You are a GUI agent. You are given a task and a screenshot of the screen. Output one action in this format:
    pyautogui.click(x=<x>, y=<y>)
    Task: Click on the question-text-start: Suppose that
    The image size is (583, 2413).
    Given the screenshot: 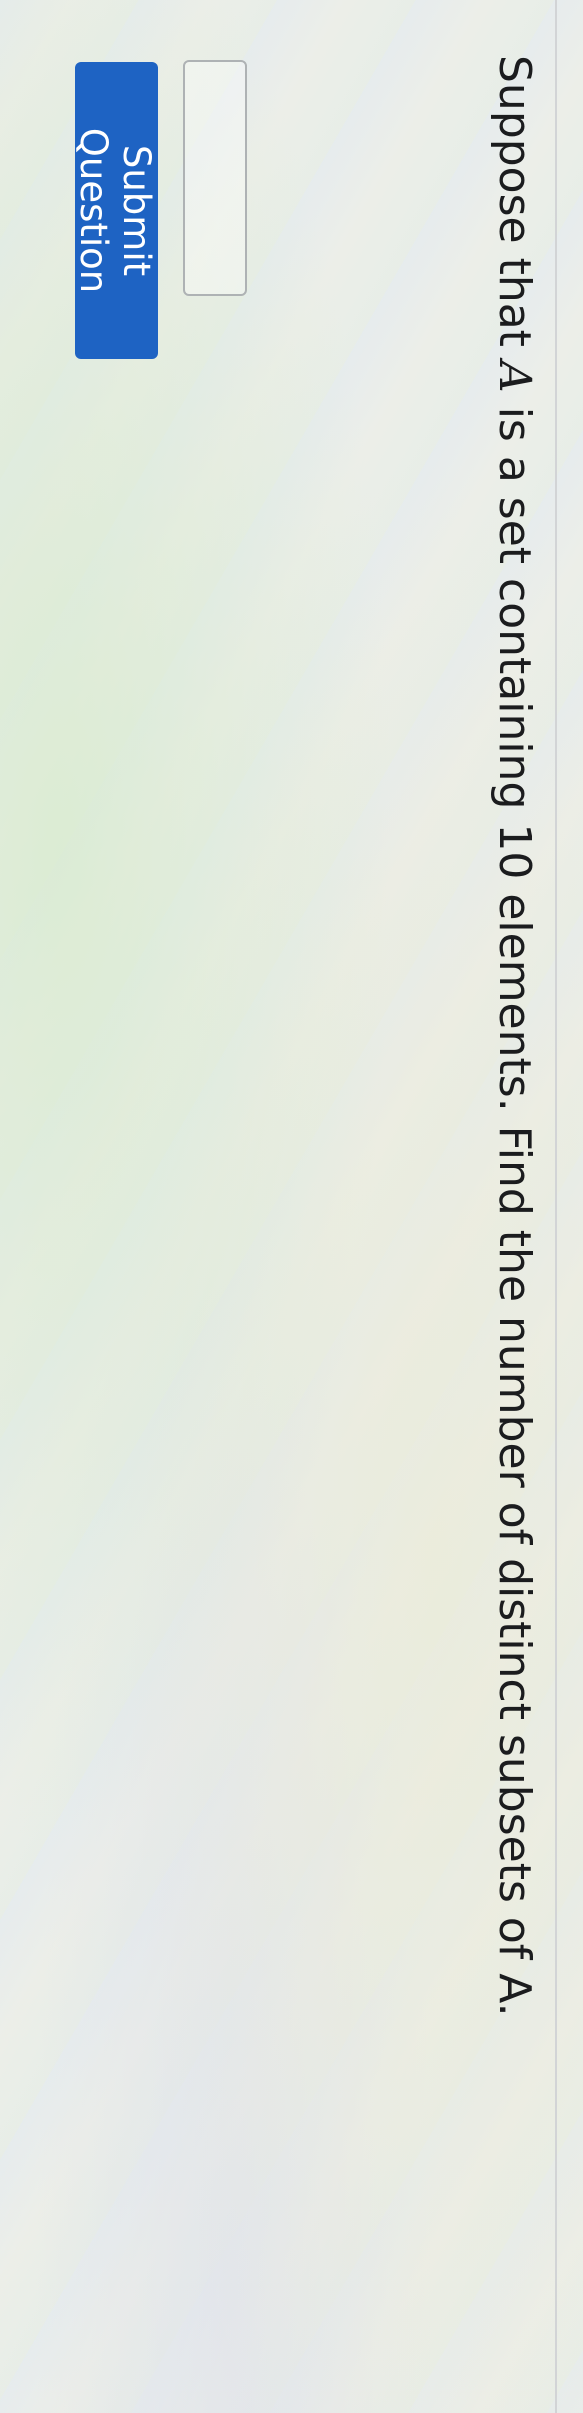 What is the action you would take?
    pyautogui.click(x=514, y=208)
    